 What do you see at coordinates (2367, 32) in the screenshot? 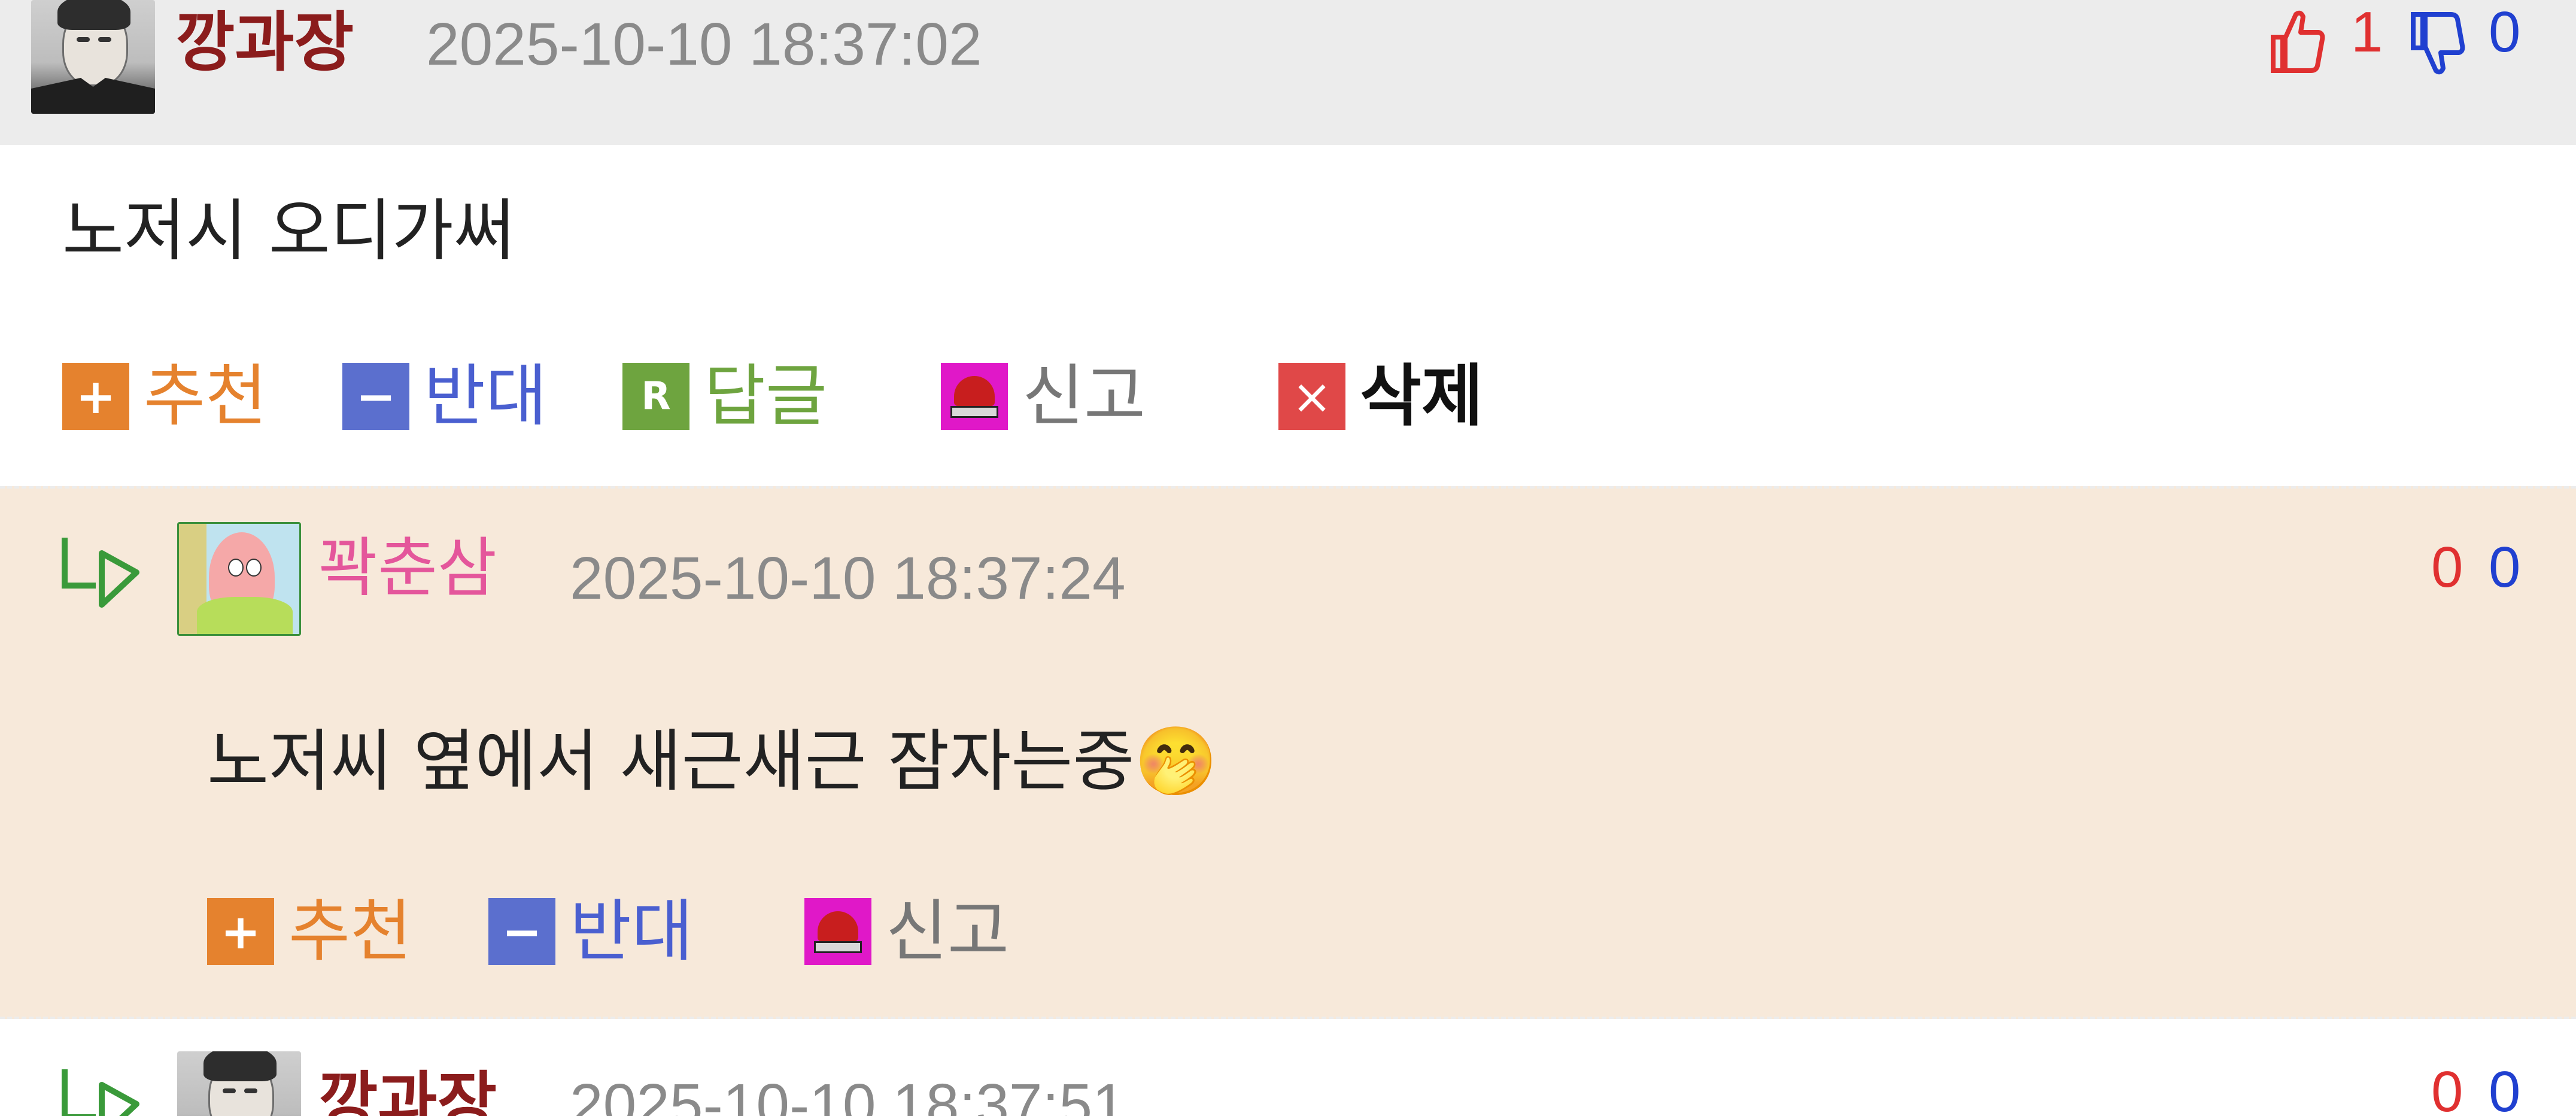
I see `upvote-count: 1` at bounding box center [2367, 32].